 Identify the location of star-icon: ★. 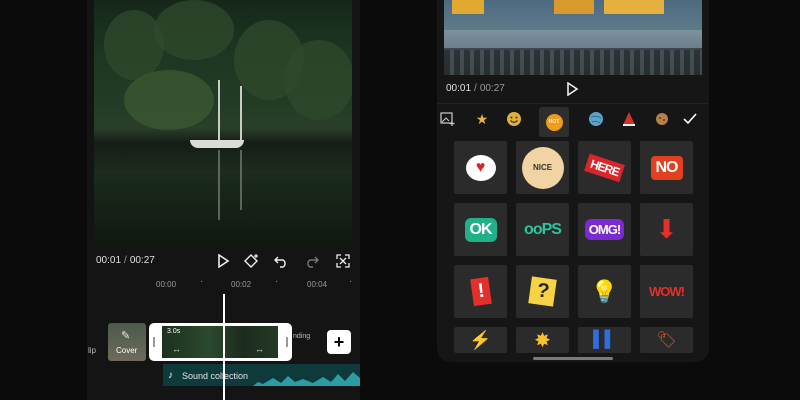
(482, 119).